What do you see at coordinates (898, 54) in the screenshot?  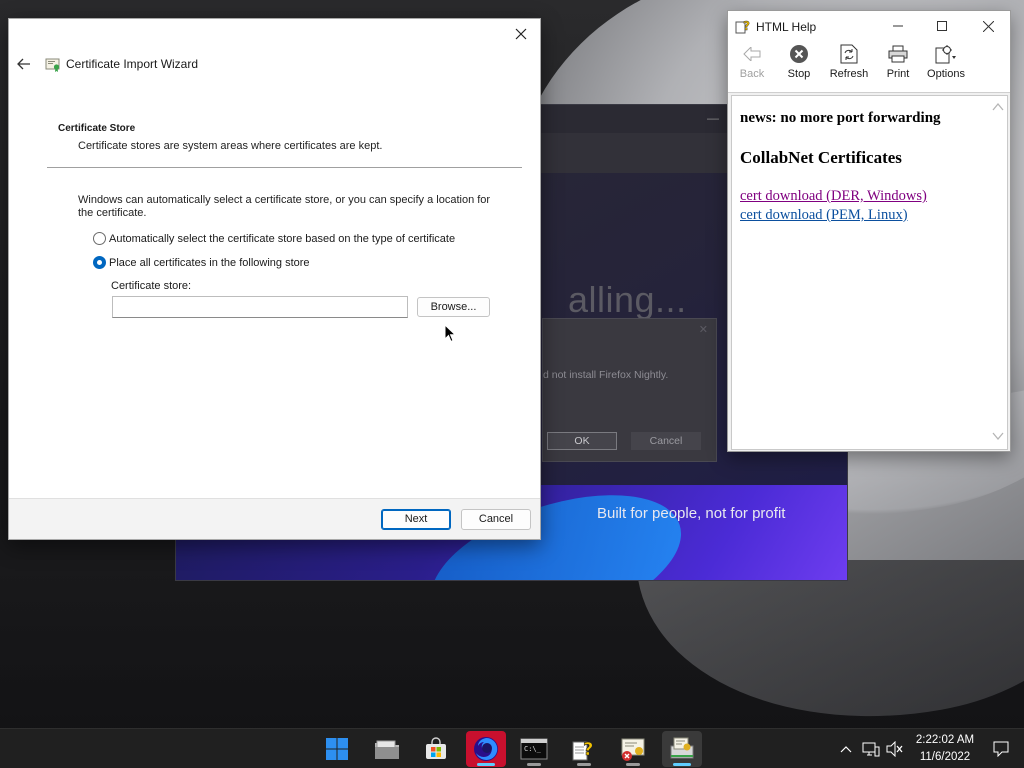 I see `printer-icon` at bounding box center [898, 54].